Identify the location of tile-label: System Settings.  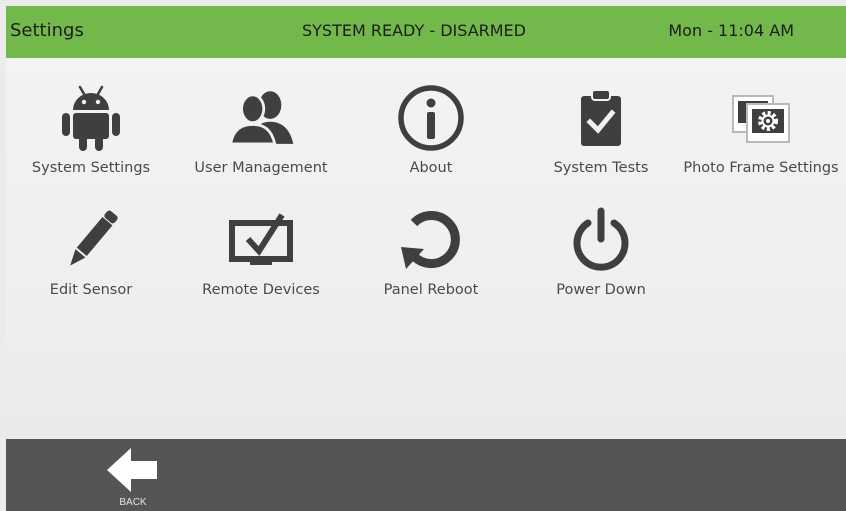
(91, 168).